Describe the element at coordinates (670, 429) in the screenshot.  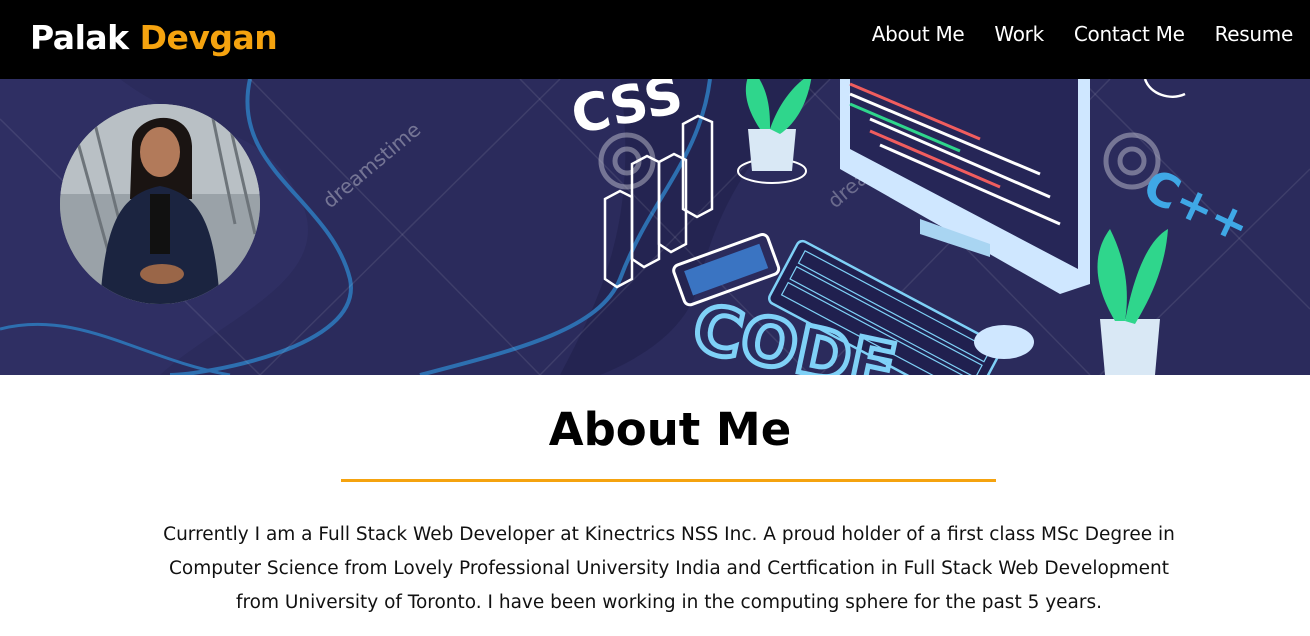
I see `about-heading: About Me` at that location.